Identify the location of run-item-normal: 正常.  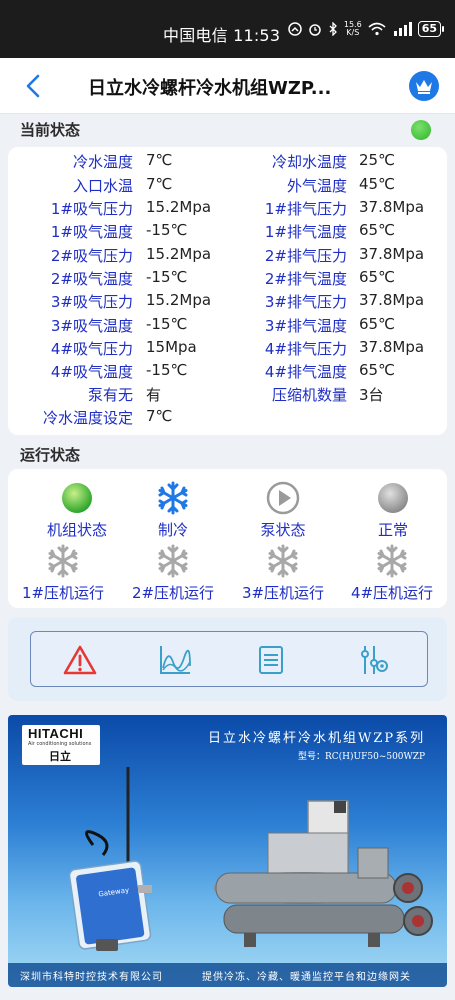
(393, 510).